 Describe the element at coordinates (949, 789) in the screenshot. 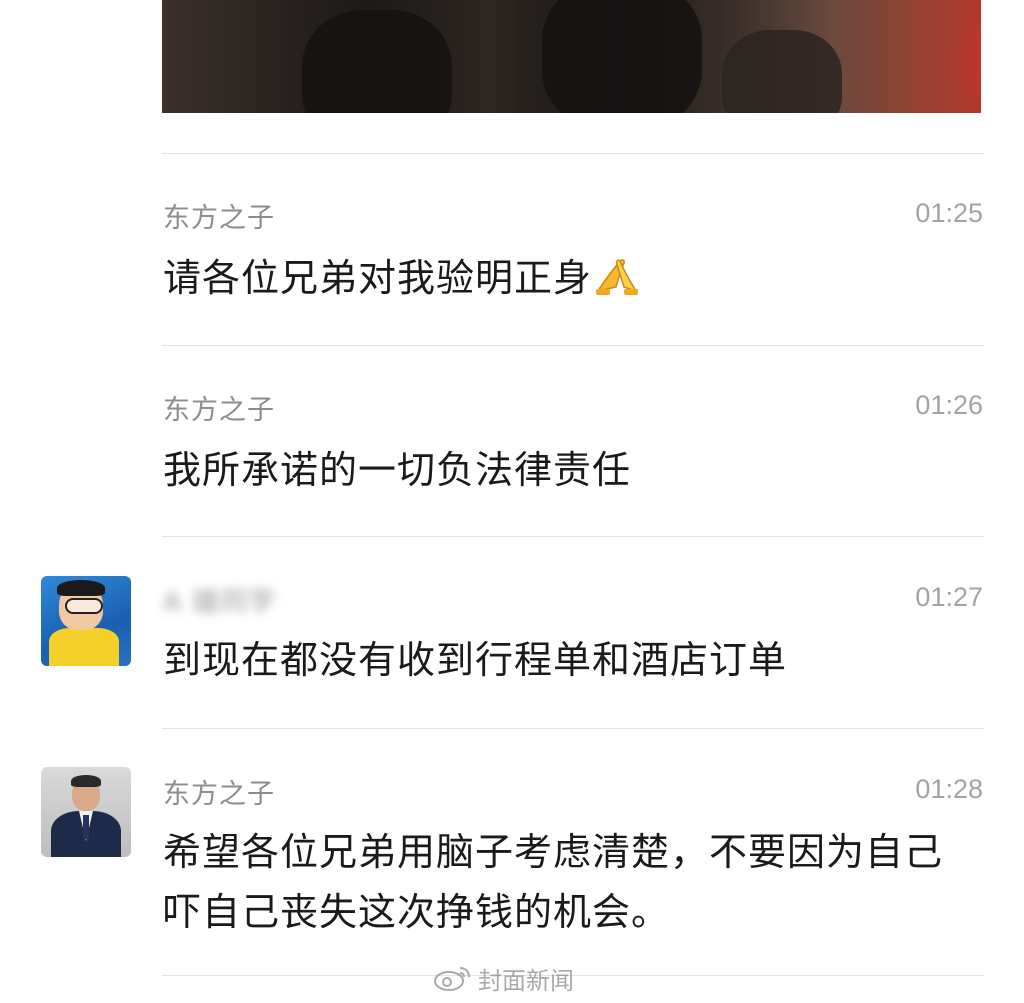

I see `message-time: 01:28` at that location.